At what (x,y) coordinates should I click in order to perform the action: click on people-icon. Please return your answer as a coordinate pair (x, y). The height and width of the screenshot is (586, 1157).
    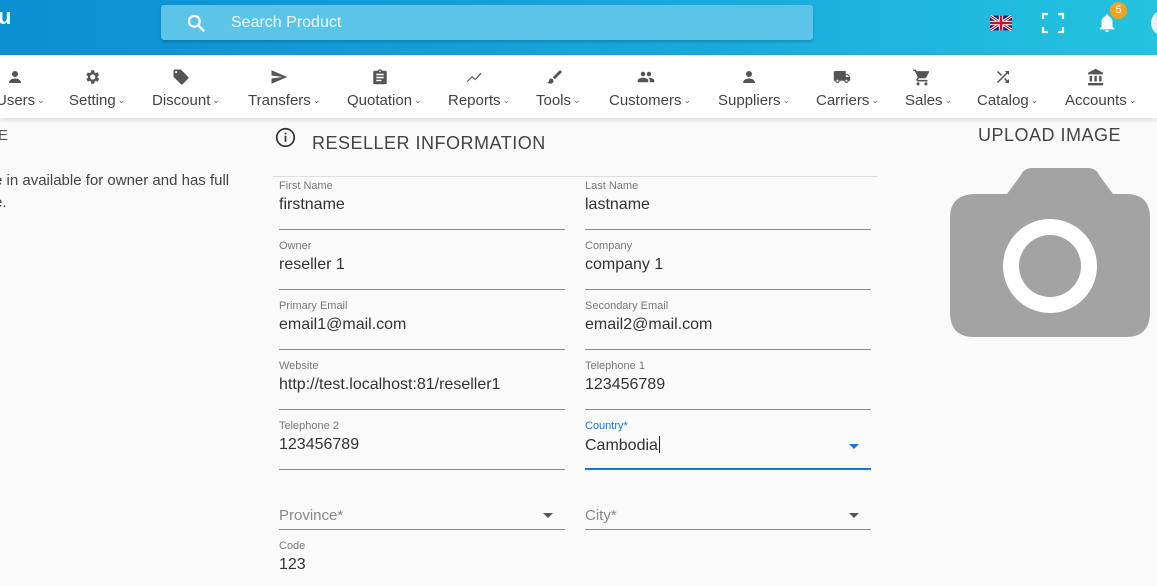
    Looking at the image, I should click on (646, 77).